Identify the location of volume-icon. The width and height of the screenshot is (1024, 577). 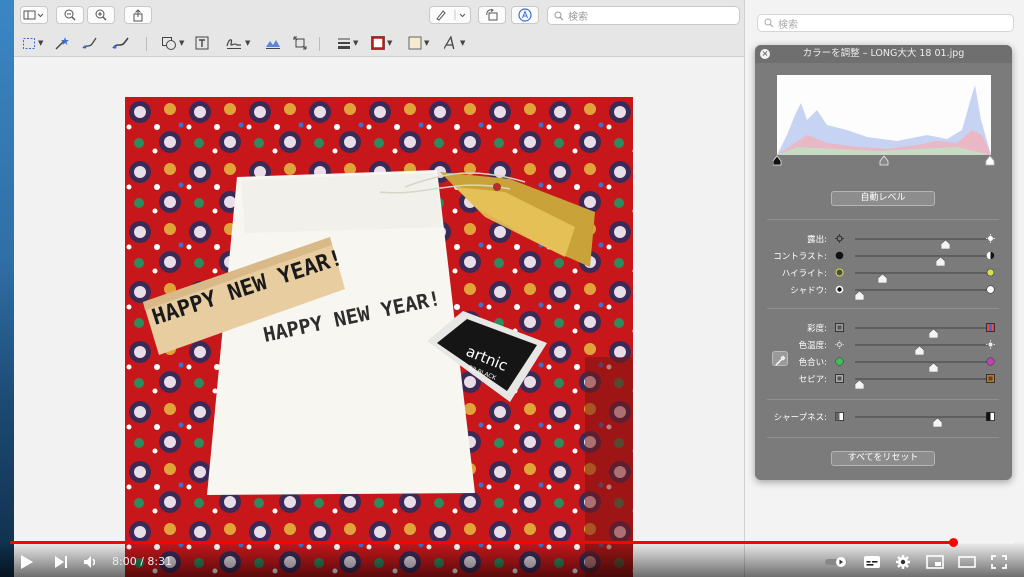
(90, 562).